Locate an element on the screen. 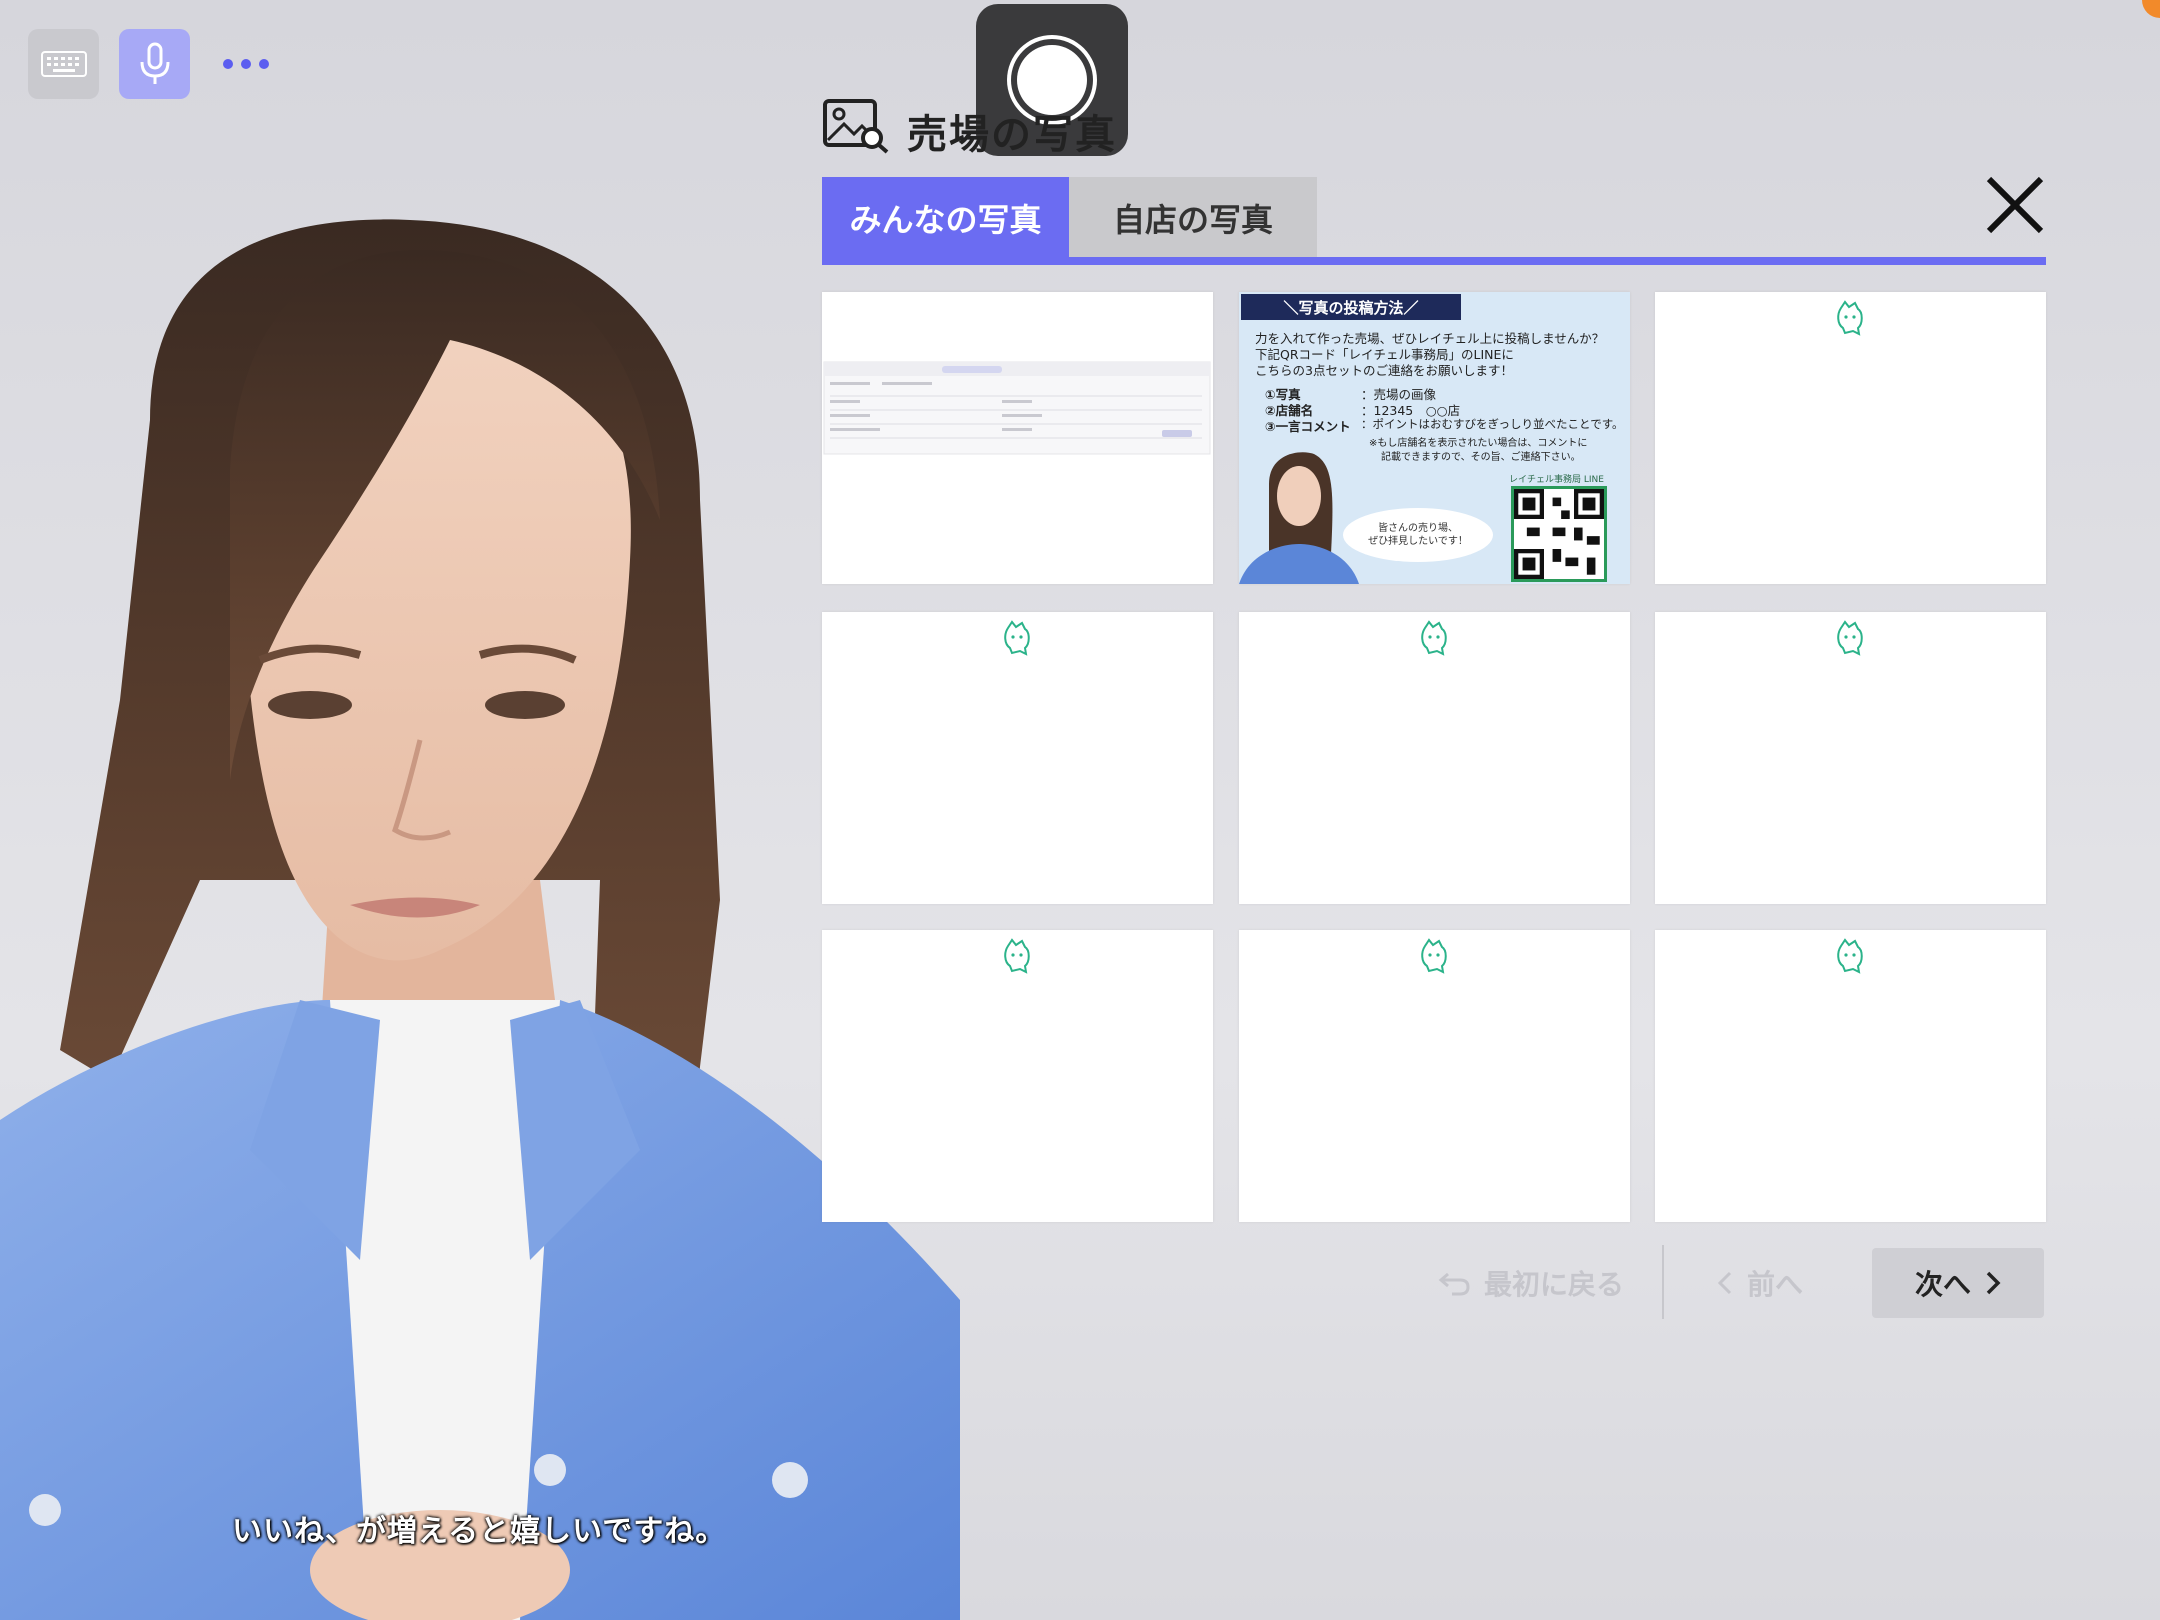  bubble-text: ぜひ拝見したいです！ is located at coordinates (1418, 541).